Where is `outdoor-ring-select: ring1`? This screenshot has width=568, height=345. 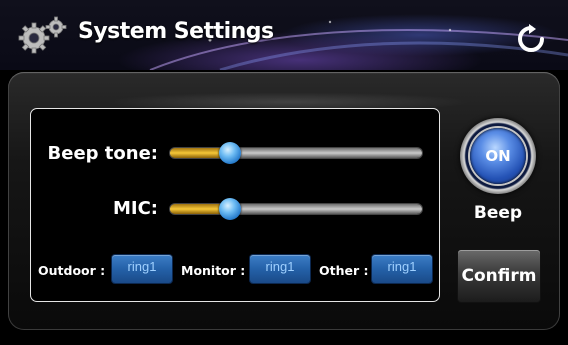
outdoor-ring-select: ring1 is located at coordinates (142, 269).